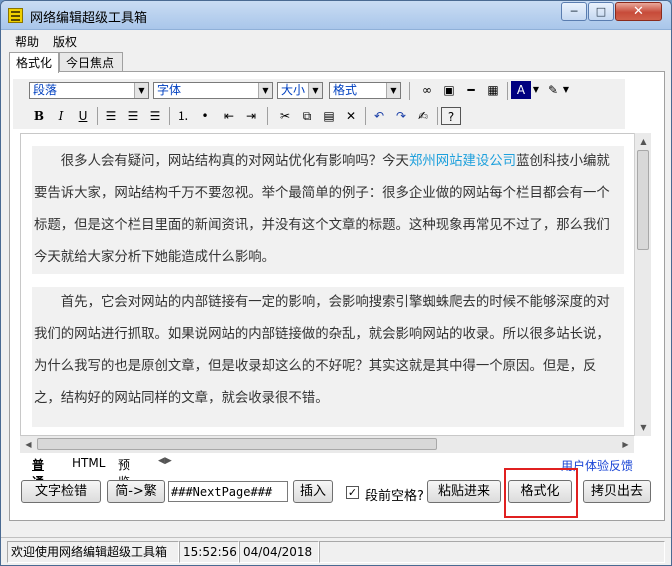  What do you see at coordinates (541, 493) in the screenshot?
I see `annotation-highlight` at bounding box center [541, 493].